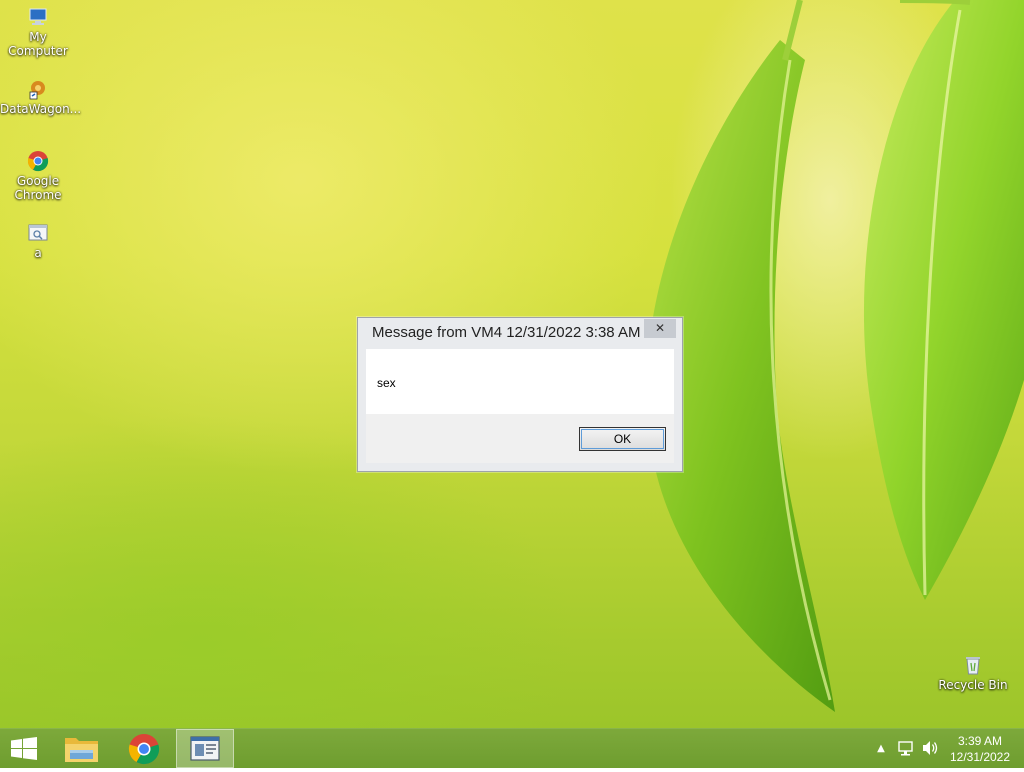  I want to click on dialog-title: Message from VM4 12/31/2022 3:38 AM, so click(506, 332).